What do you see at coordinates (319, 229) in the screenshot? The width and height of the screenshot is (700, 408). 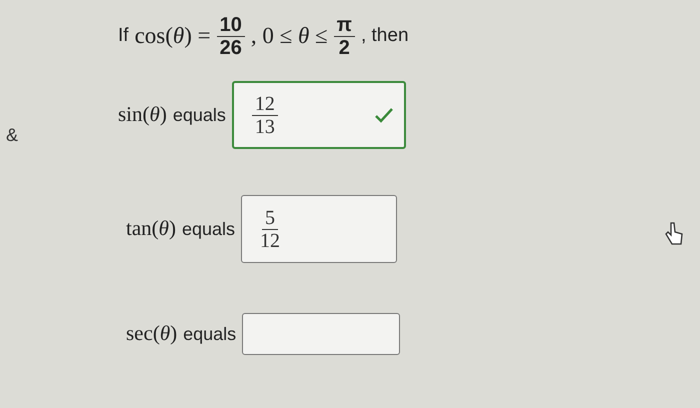 I see `answer-box: 5 12` at bounding box center [319, 229].